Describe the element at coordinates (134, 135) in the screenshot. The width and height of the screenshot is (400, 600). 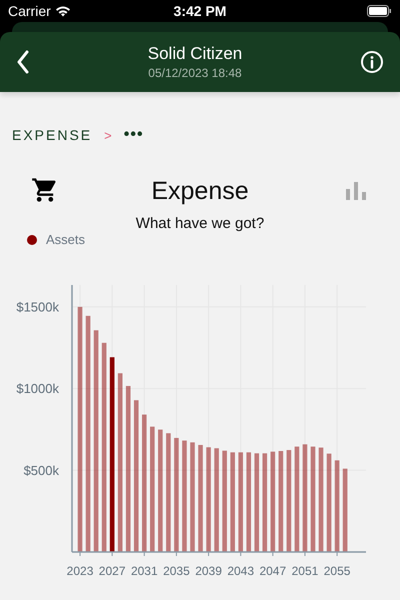
I see `more-button: •••` at that location.